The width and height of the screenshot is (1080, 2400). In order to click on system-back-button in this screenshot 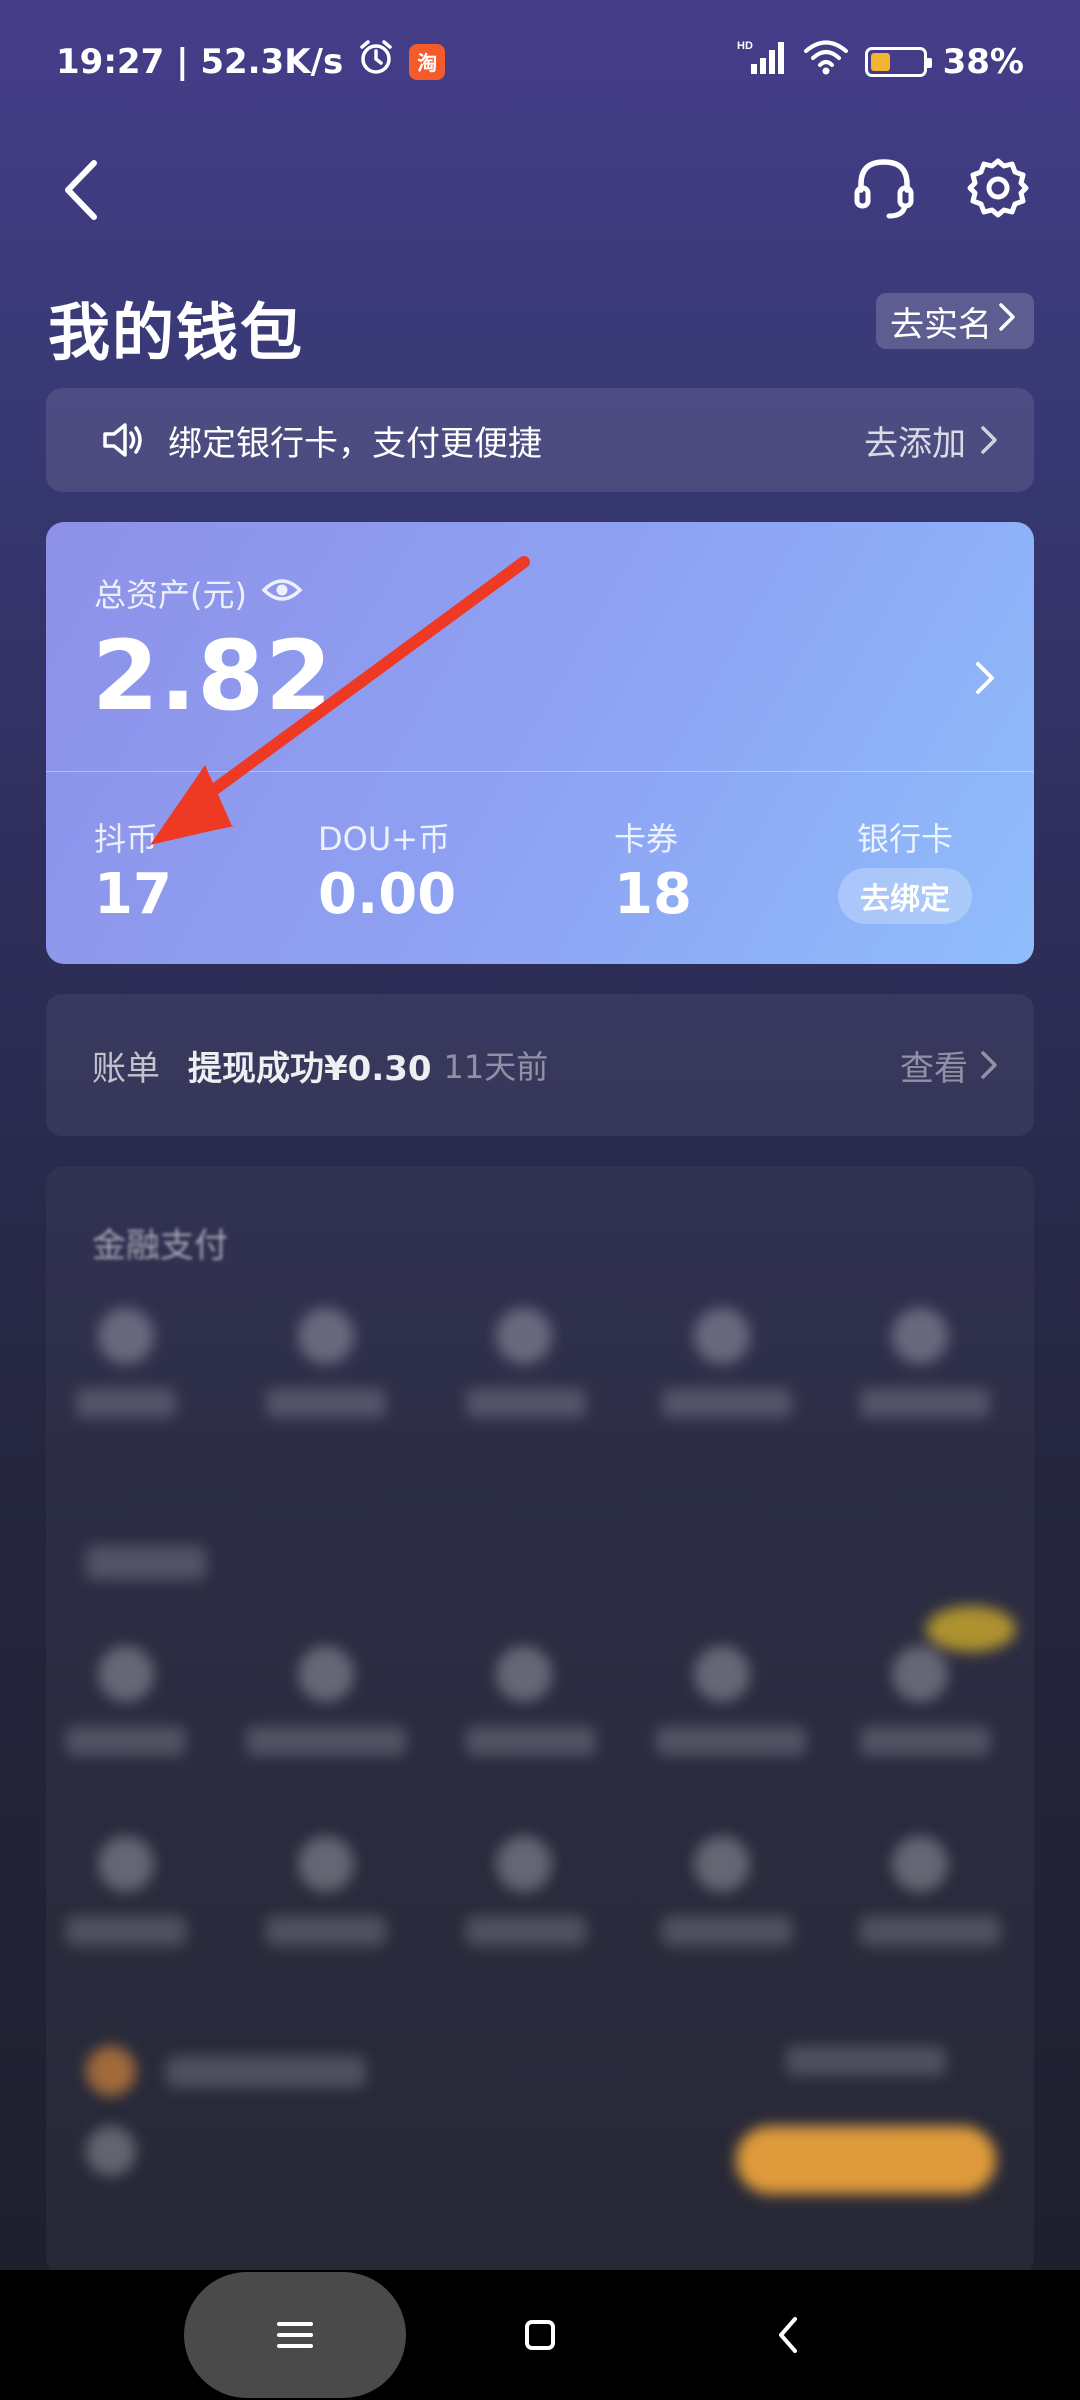, I will do `click(788, 2335)`.